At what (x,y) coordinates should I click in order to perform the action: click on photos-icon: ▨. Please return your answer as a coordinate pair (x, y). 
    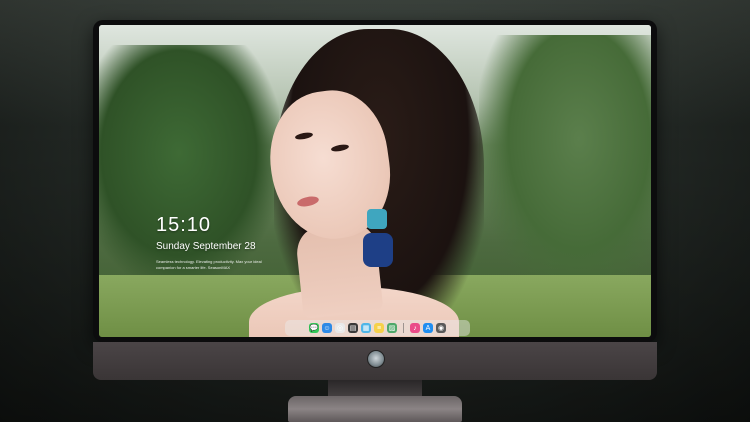
    Looking at the image, I should click on (392, 328).